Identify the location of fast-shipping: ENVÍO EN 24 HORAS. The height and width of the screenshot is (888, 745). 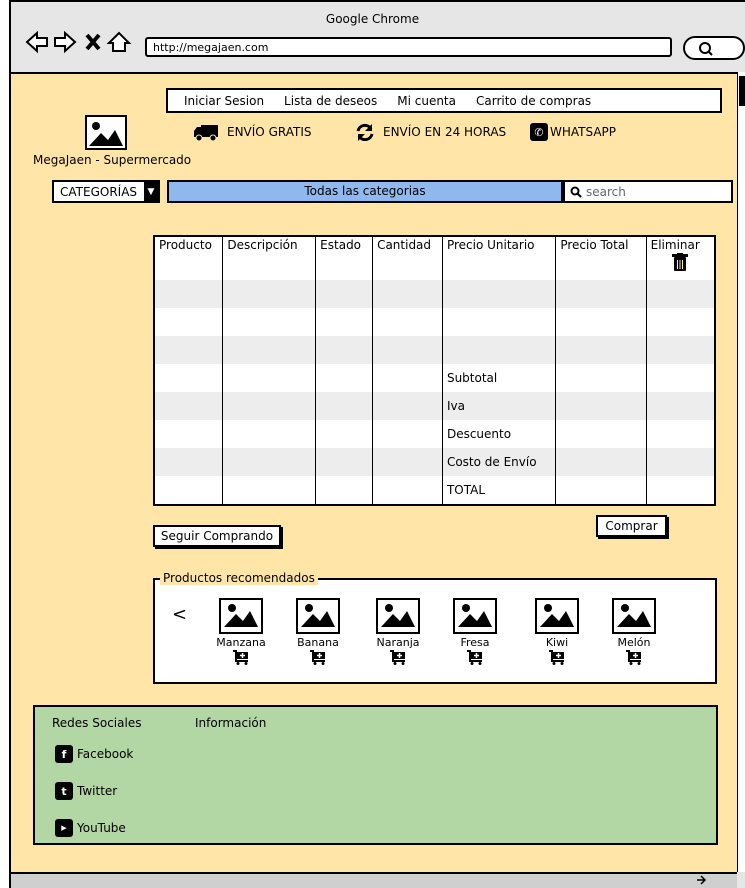
(430, 132).